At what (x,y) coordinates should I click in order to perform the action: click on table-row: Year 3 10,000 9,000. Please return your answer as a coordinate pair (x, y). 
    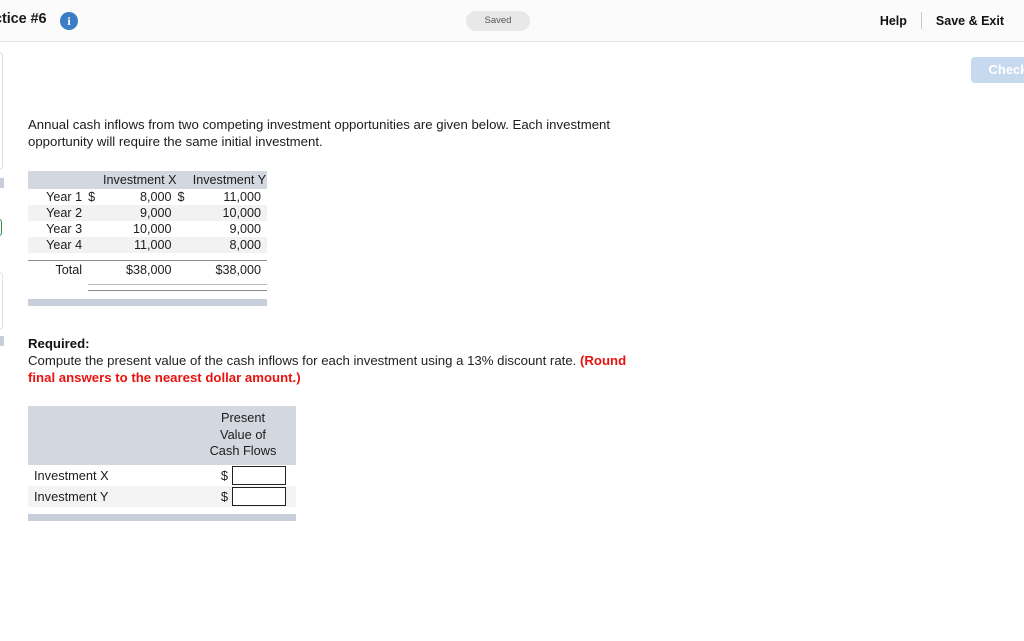
    Looking at the image, I should click on (147, 229).